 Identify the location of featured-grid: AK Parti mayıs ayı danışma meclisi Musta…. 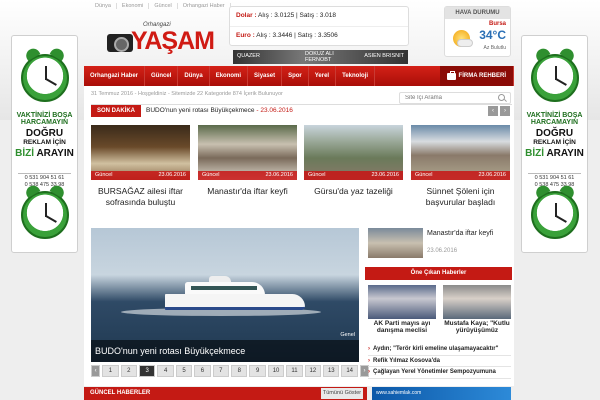
(439, 313).